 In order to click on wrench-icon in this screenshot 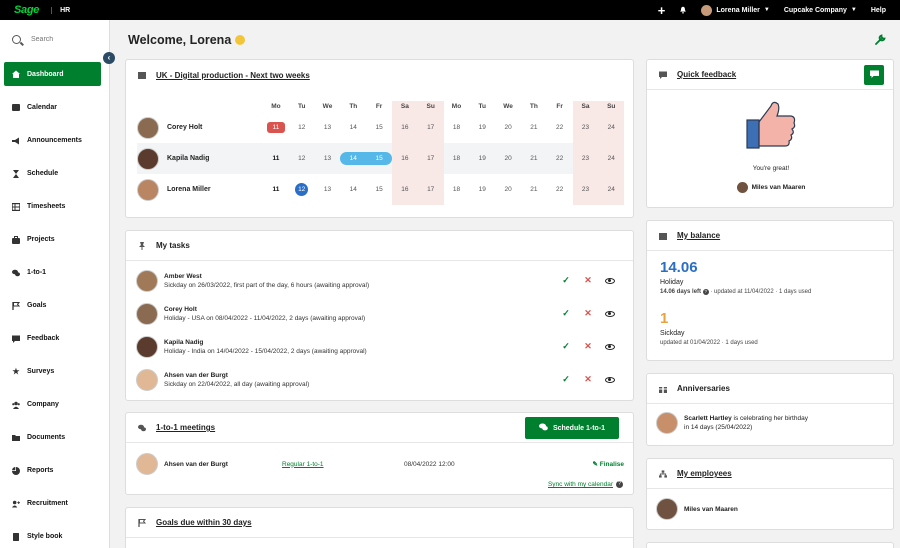, I will do `click(880, 41)`.